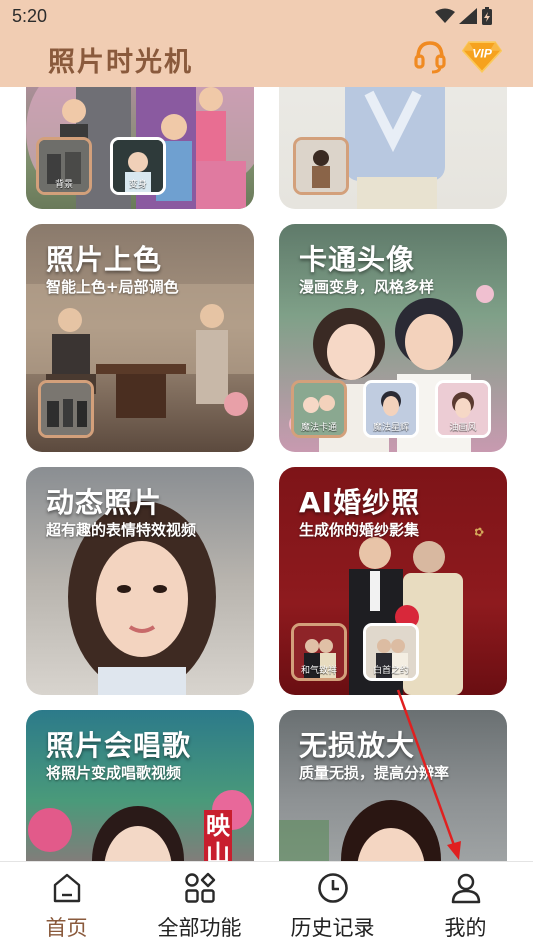 The image size is (533, 948). Describe the element at coordinates (104, 502) in the screenshot. I see `card-title: 动态照片` at that location.